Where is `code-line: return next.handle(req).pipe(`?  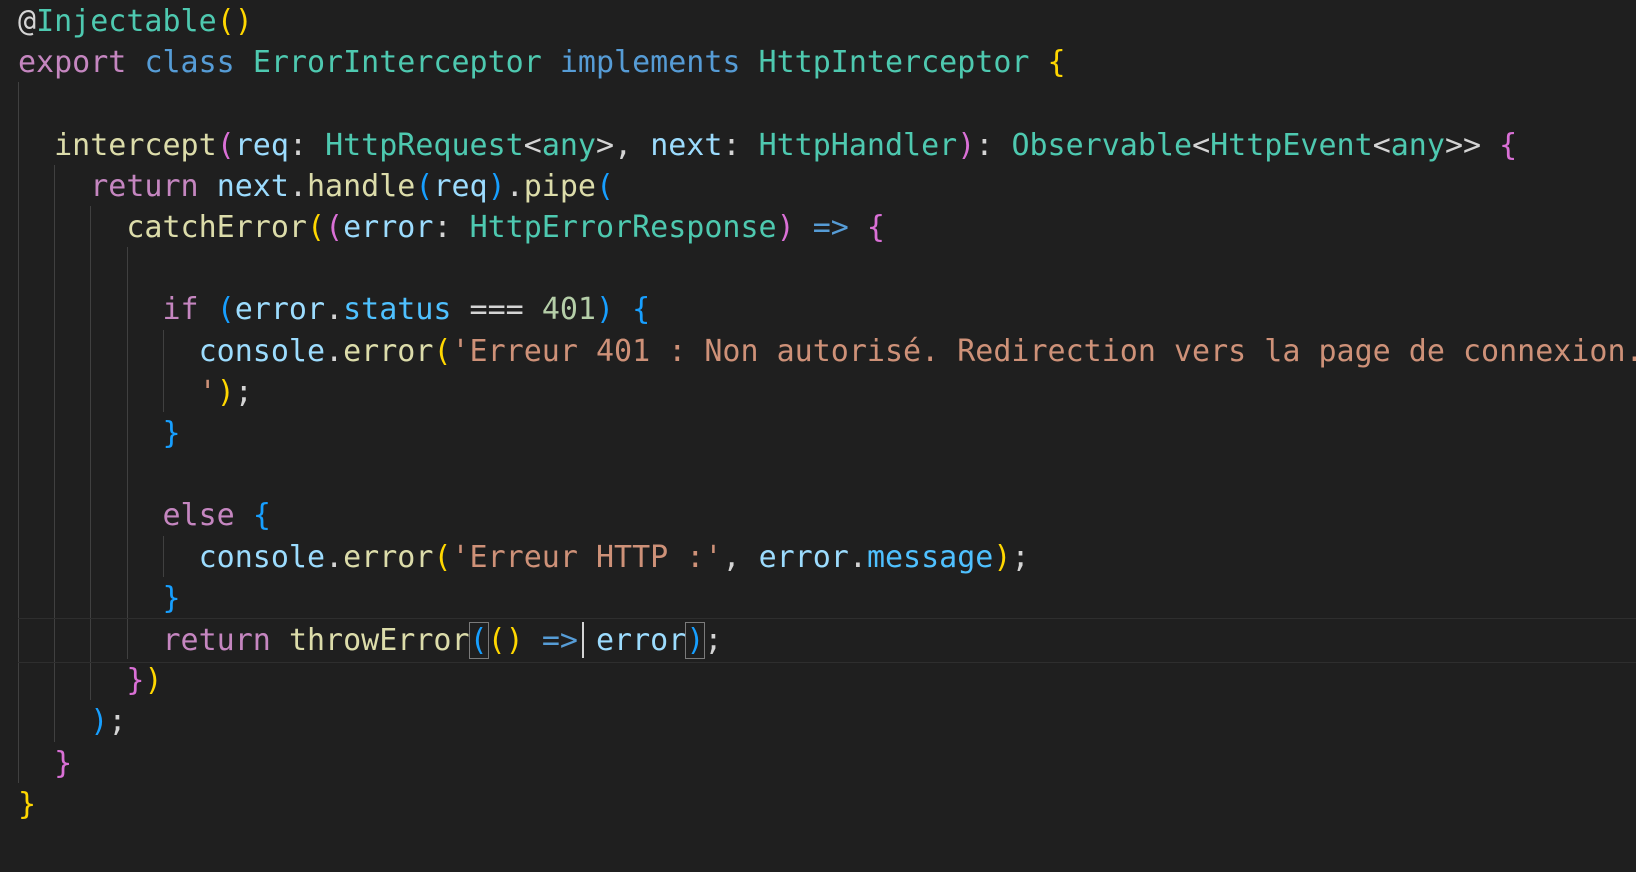
code-line: return next.handle(req).pipe( is located at coordinates (823, 186).